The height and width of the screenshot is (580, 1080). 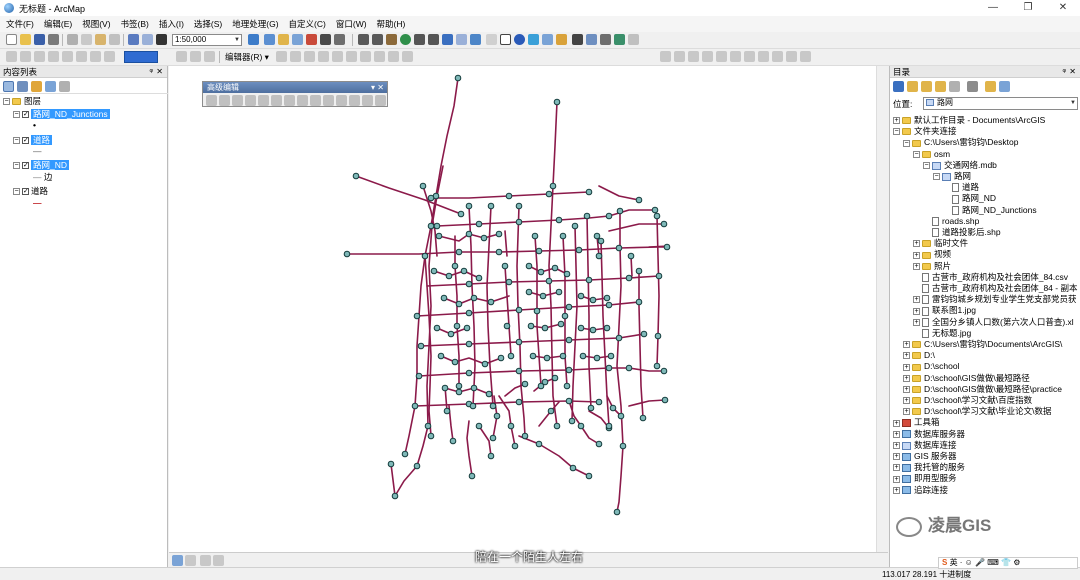 What do you see at coordinates (419, 39) in the screenshot?
I see `fixed-zoom-in-icon` at bounding box center [419, 39].